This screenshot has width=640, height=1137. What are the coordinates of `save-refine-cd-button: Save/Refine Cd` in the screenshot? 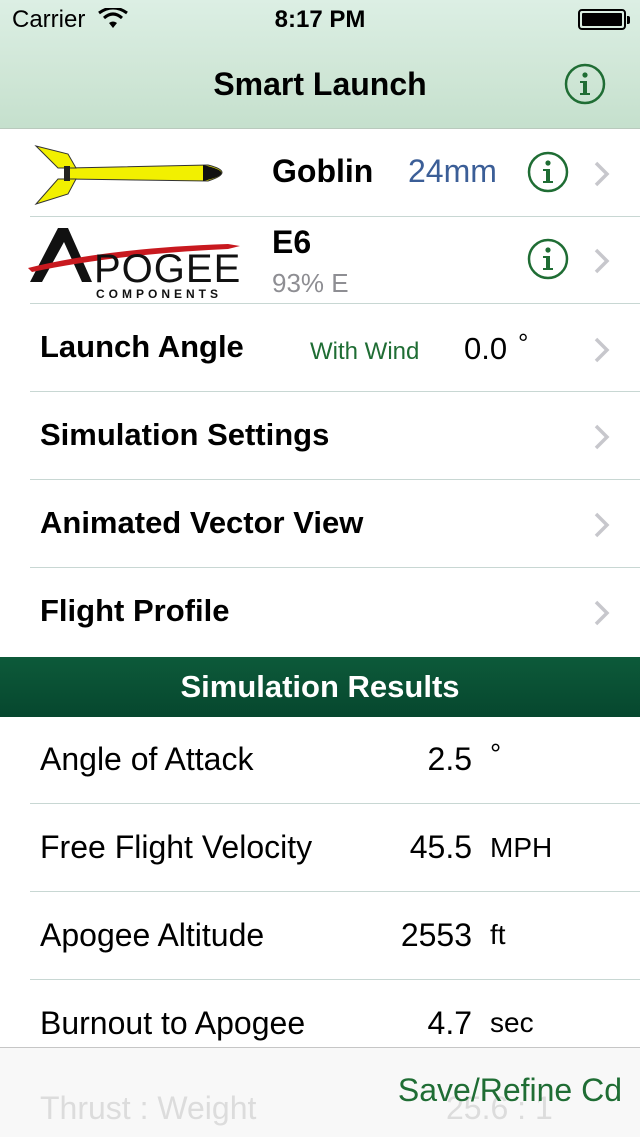 It's located at (510, 1090).